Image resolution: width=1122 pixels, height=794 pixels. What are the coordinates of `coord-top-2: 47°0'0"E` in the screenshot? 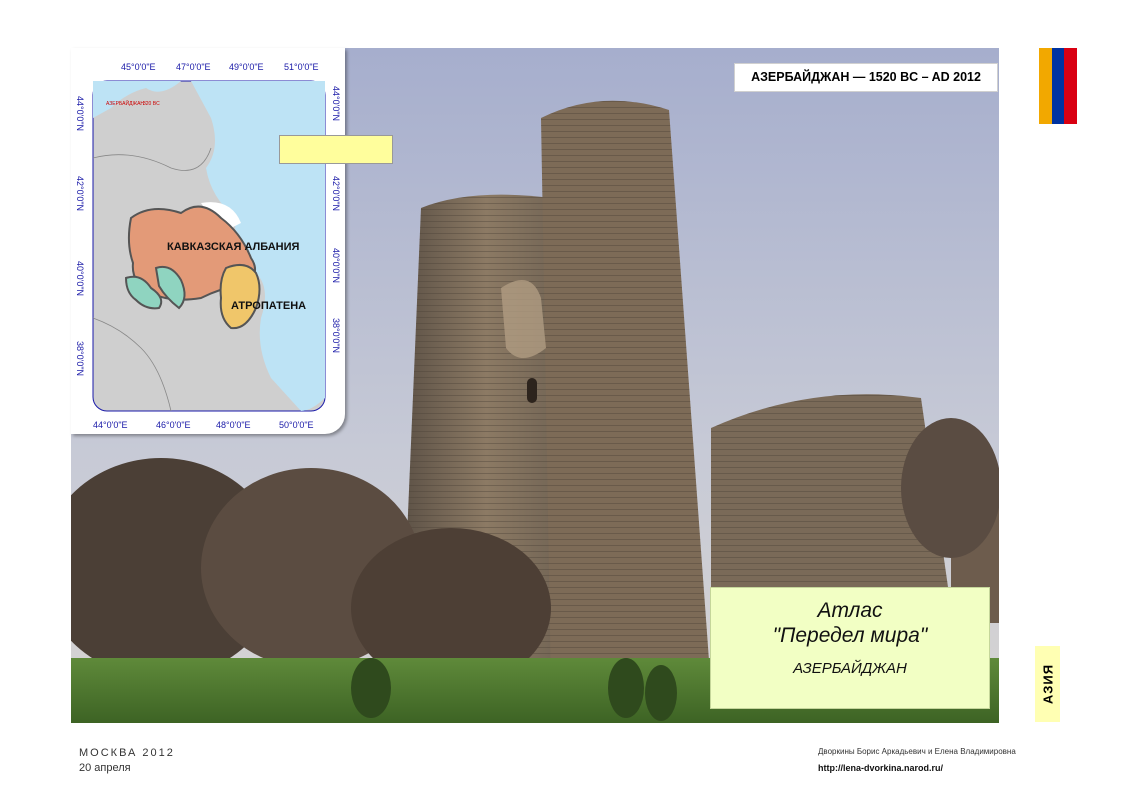 It's located at (193, 67).